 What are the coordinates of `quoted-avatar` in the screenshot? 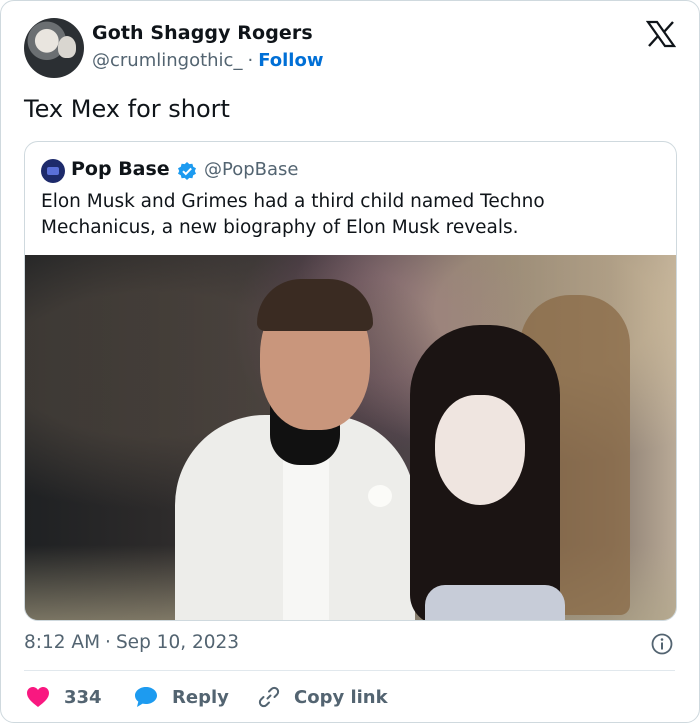 It's located at (53, 171).